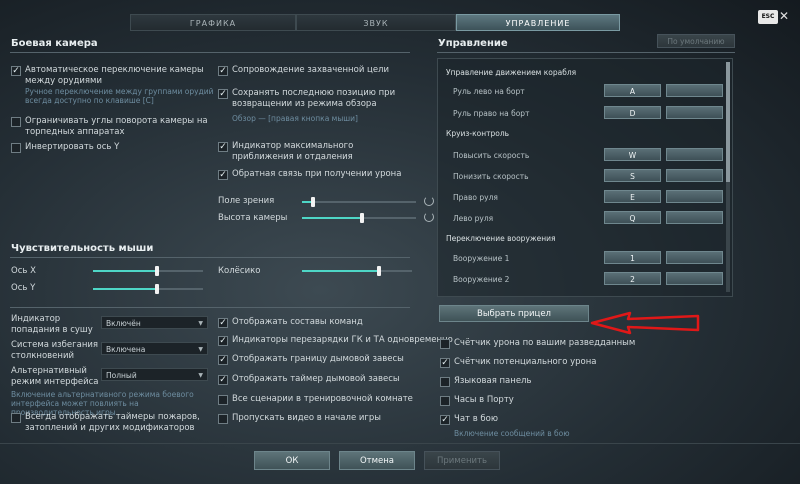 The width and height of the screenshot is (800, 484). Describe the element at coordinates (154, 374) in the screenshot. I see `alt-mode-select: Полный ▼` at that location.